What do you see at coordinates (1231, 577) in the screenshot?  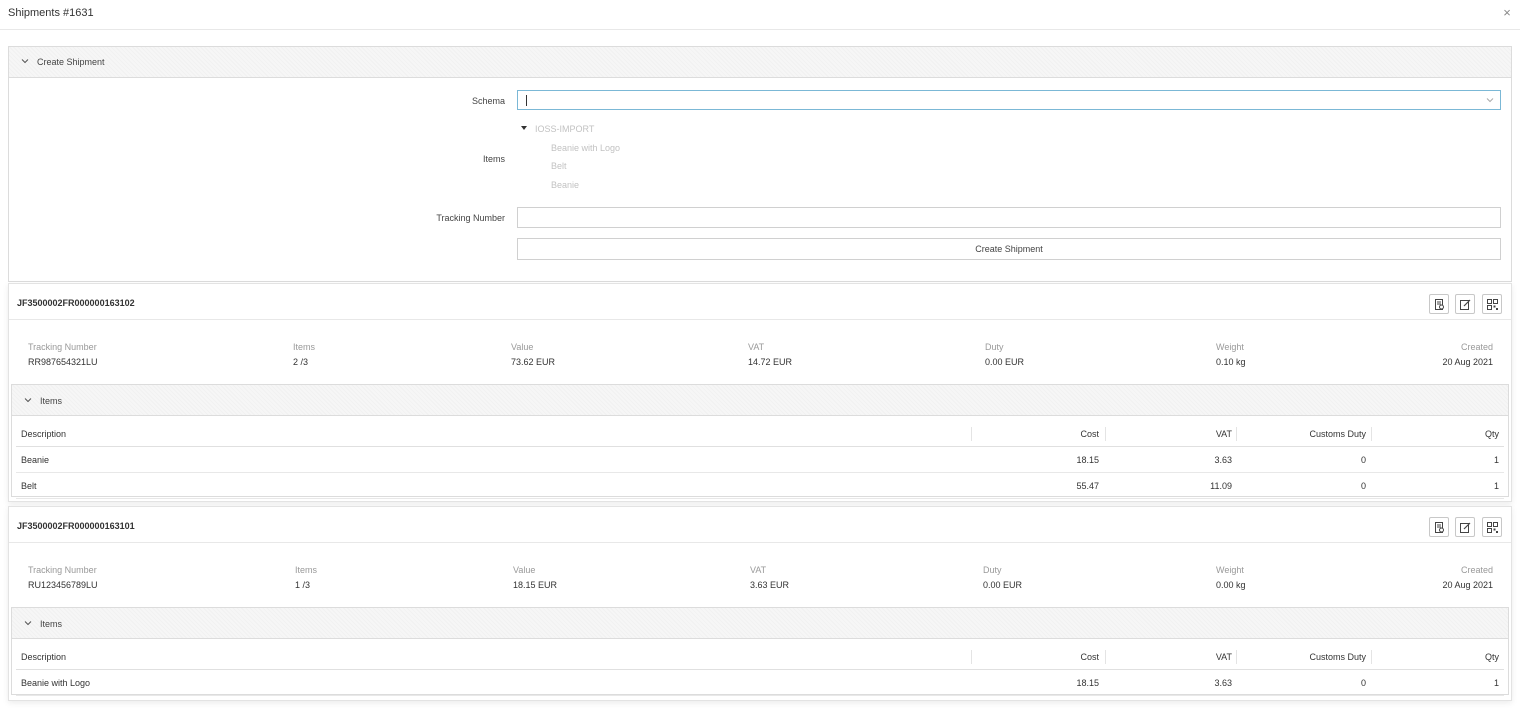 I see `fact-weight: Weight 0.00 kg` at bounding box center [1231, 577].